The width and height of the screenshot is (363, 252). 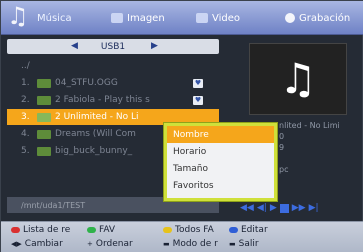 I want to click on legend-label: Cambiar, so click(x=43, y=244).